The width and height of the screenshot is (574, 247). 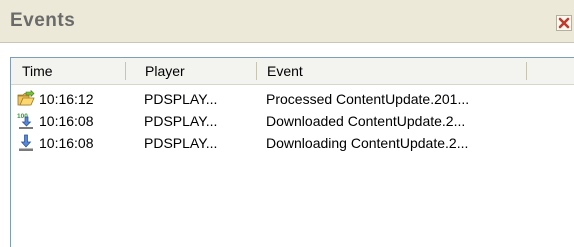 I want to click on table-header: Time Player Event, so click(x=292, y=71).